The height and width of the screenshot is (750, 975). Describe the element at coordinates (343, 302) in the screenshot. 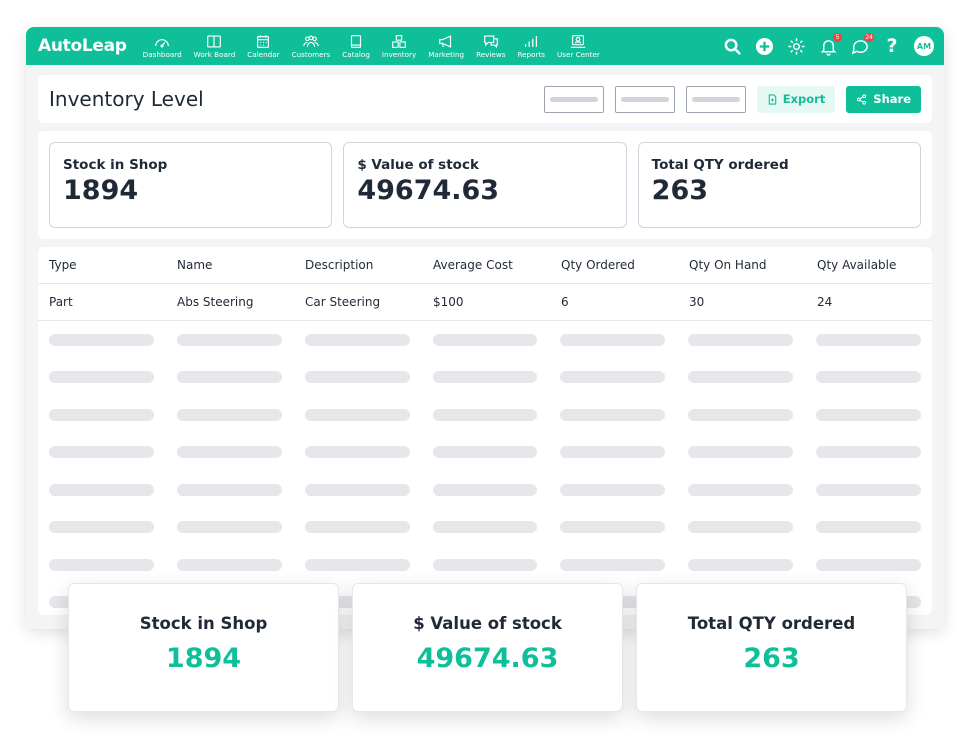

I see `table-cell: Car Steering` at that location.